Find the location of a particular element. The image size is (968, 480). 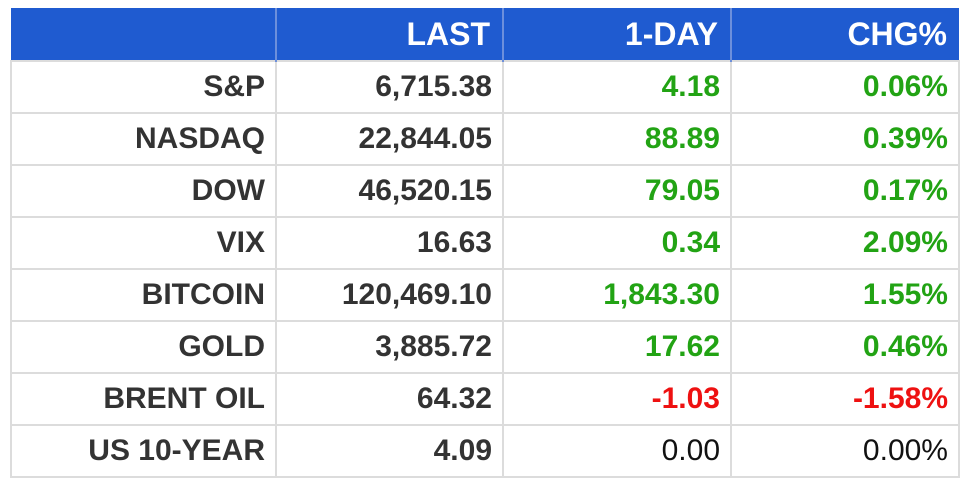

one-day-change: 4.18 is located at coordinates (617, 87).